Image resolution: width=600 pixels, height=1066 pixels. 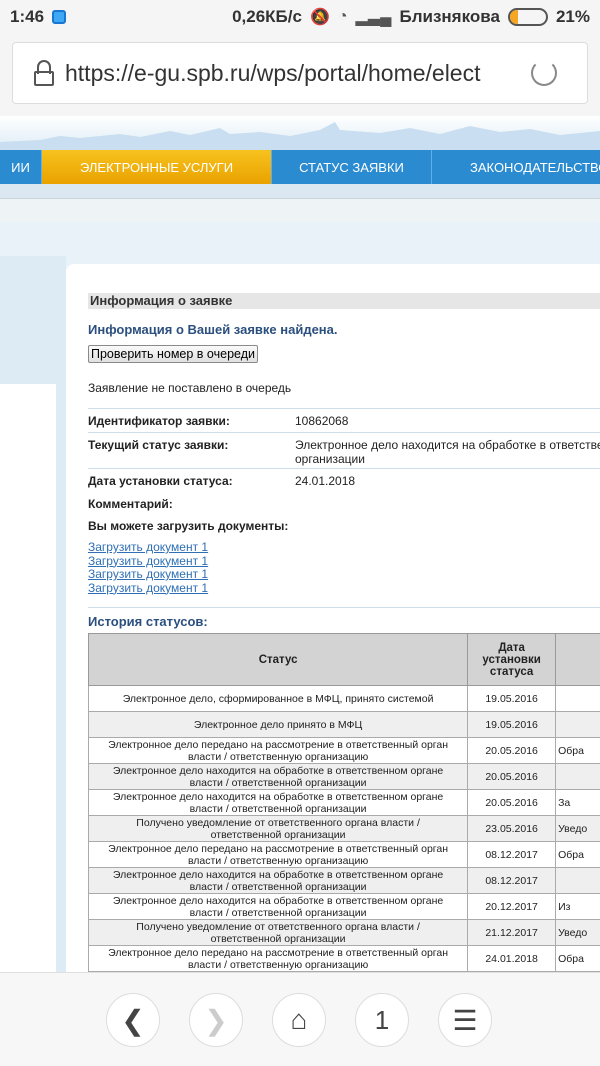 What do you see at coordinates (382, 1020) in the screenshot?
I see `tabs-button: 1` at bounding box center [382, 1020].